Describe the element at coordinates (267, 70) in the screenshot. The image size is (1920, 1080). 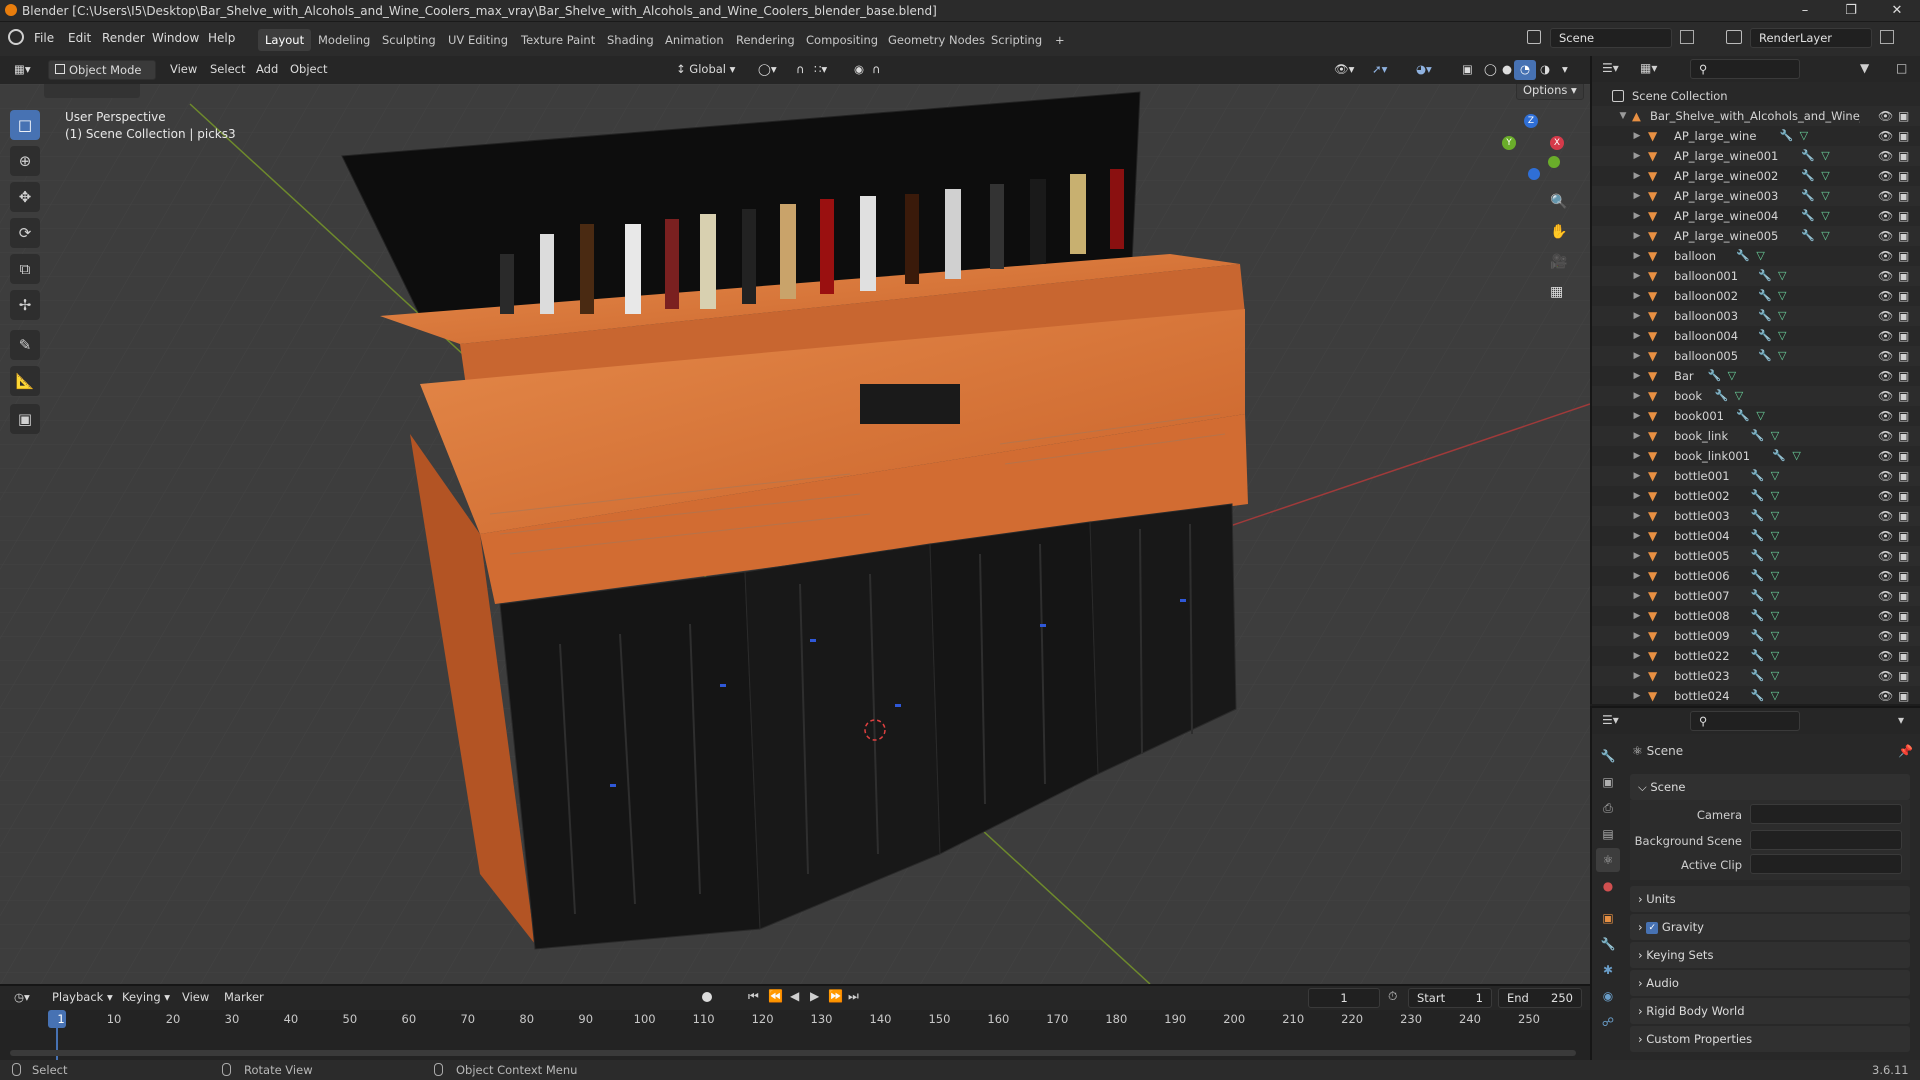
I see `menu-add: Add` at that location.